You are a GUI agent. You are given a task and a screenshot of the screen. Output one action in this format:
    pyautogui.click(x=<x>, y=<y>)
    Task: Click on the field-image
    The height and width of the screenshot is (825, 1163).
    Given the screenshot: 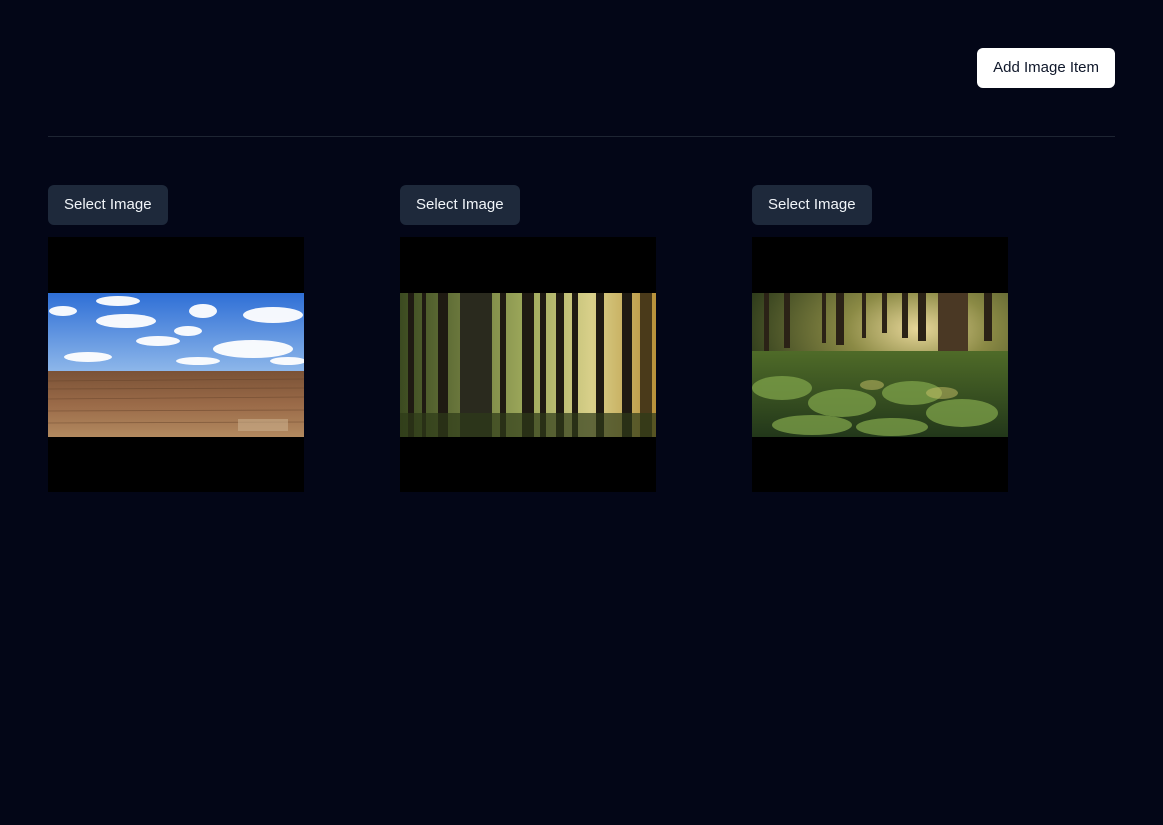 What is the action you would take?
    pyautogui.click(x=176, y=365)
    